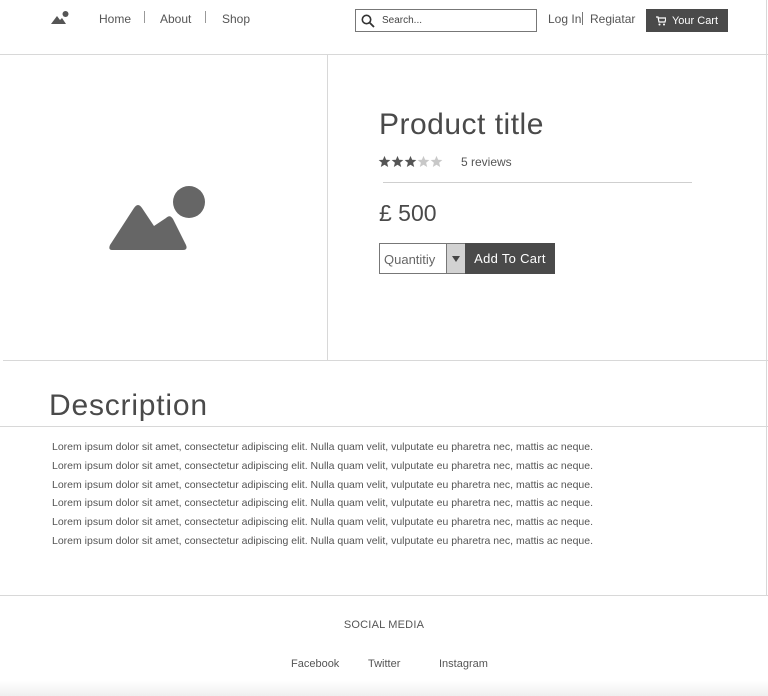 Image resolution: width=768 pixels, height=696 pixels. I want to click on search-box, so click(446, 20).